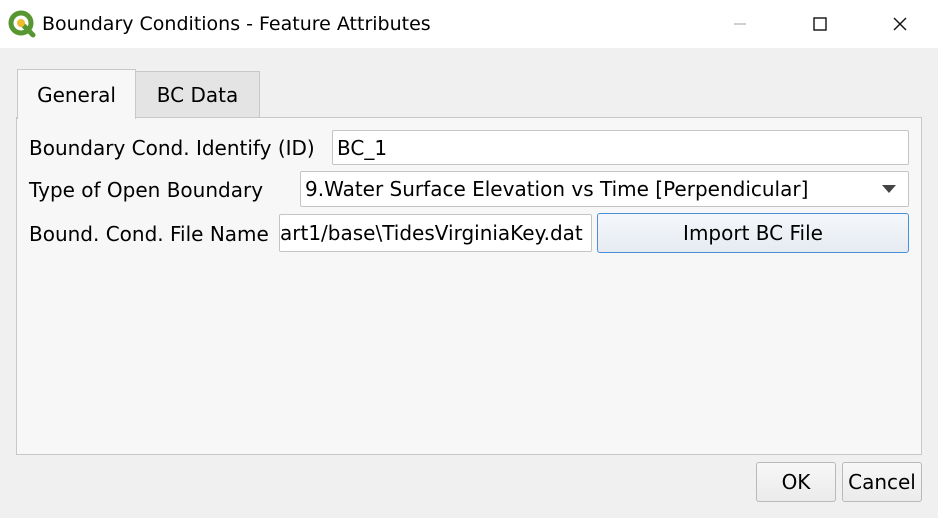 This screenshot has width=938, height=518. I want to click on import-bc-file-button: Import BC File, so click(753, 233).